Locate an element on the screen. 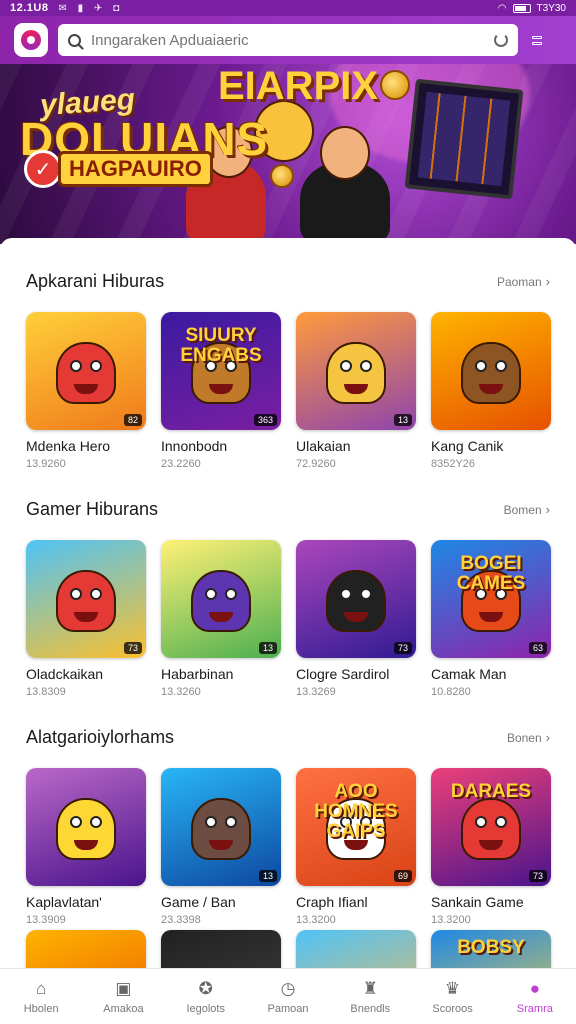 This screenshot has height=1024, width=576. app-card: 13 Habarbinan 13.3260 is located at coordinates (221, 619).